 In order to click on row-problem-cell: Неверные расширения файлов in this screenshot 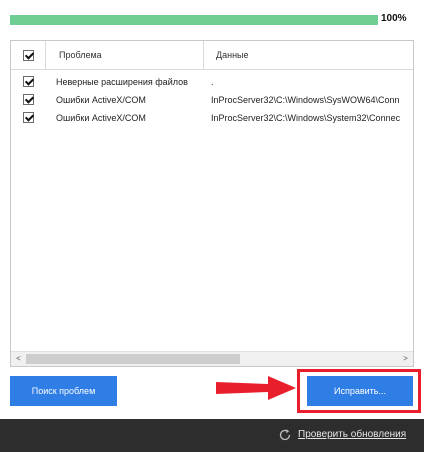, I will do `click(122, 82)`.